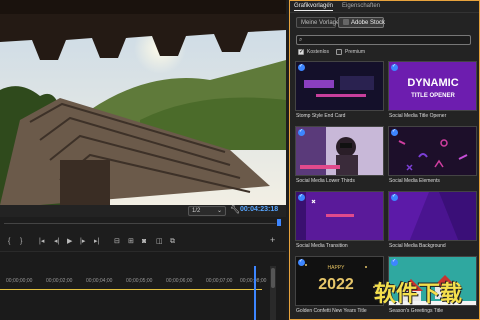  I want to click on panel-tabbar: Grafikvorlagen ≡ Eigenschaften, so click(384, 7).